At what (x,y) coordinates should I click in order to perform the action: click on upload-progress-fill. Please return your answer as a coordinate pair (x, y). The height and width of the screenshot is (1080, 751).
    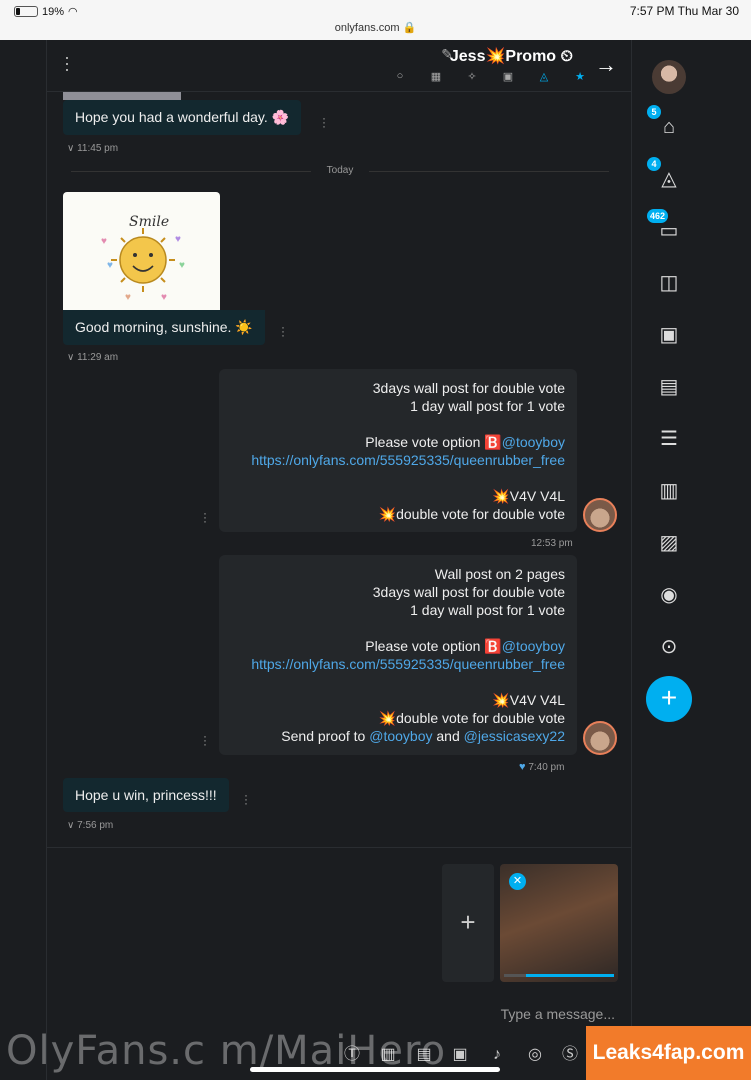
    Looking at the image, I should click on (570, 975).